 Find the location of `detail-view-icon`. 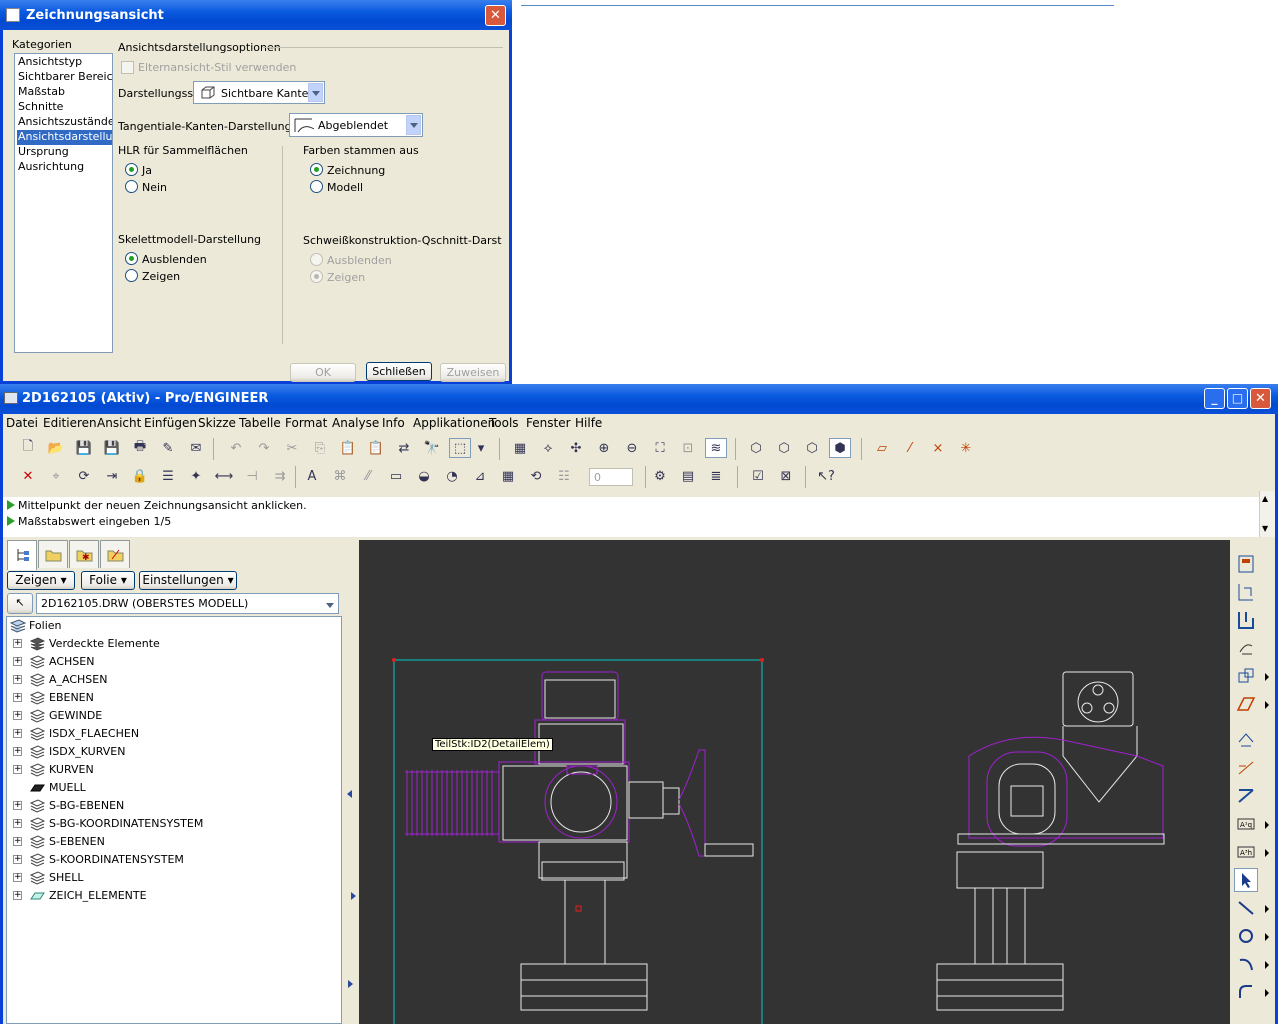

detail-view-icon is located at coordinates (1246, 620).